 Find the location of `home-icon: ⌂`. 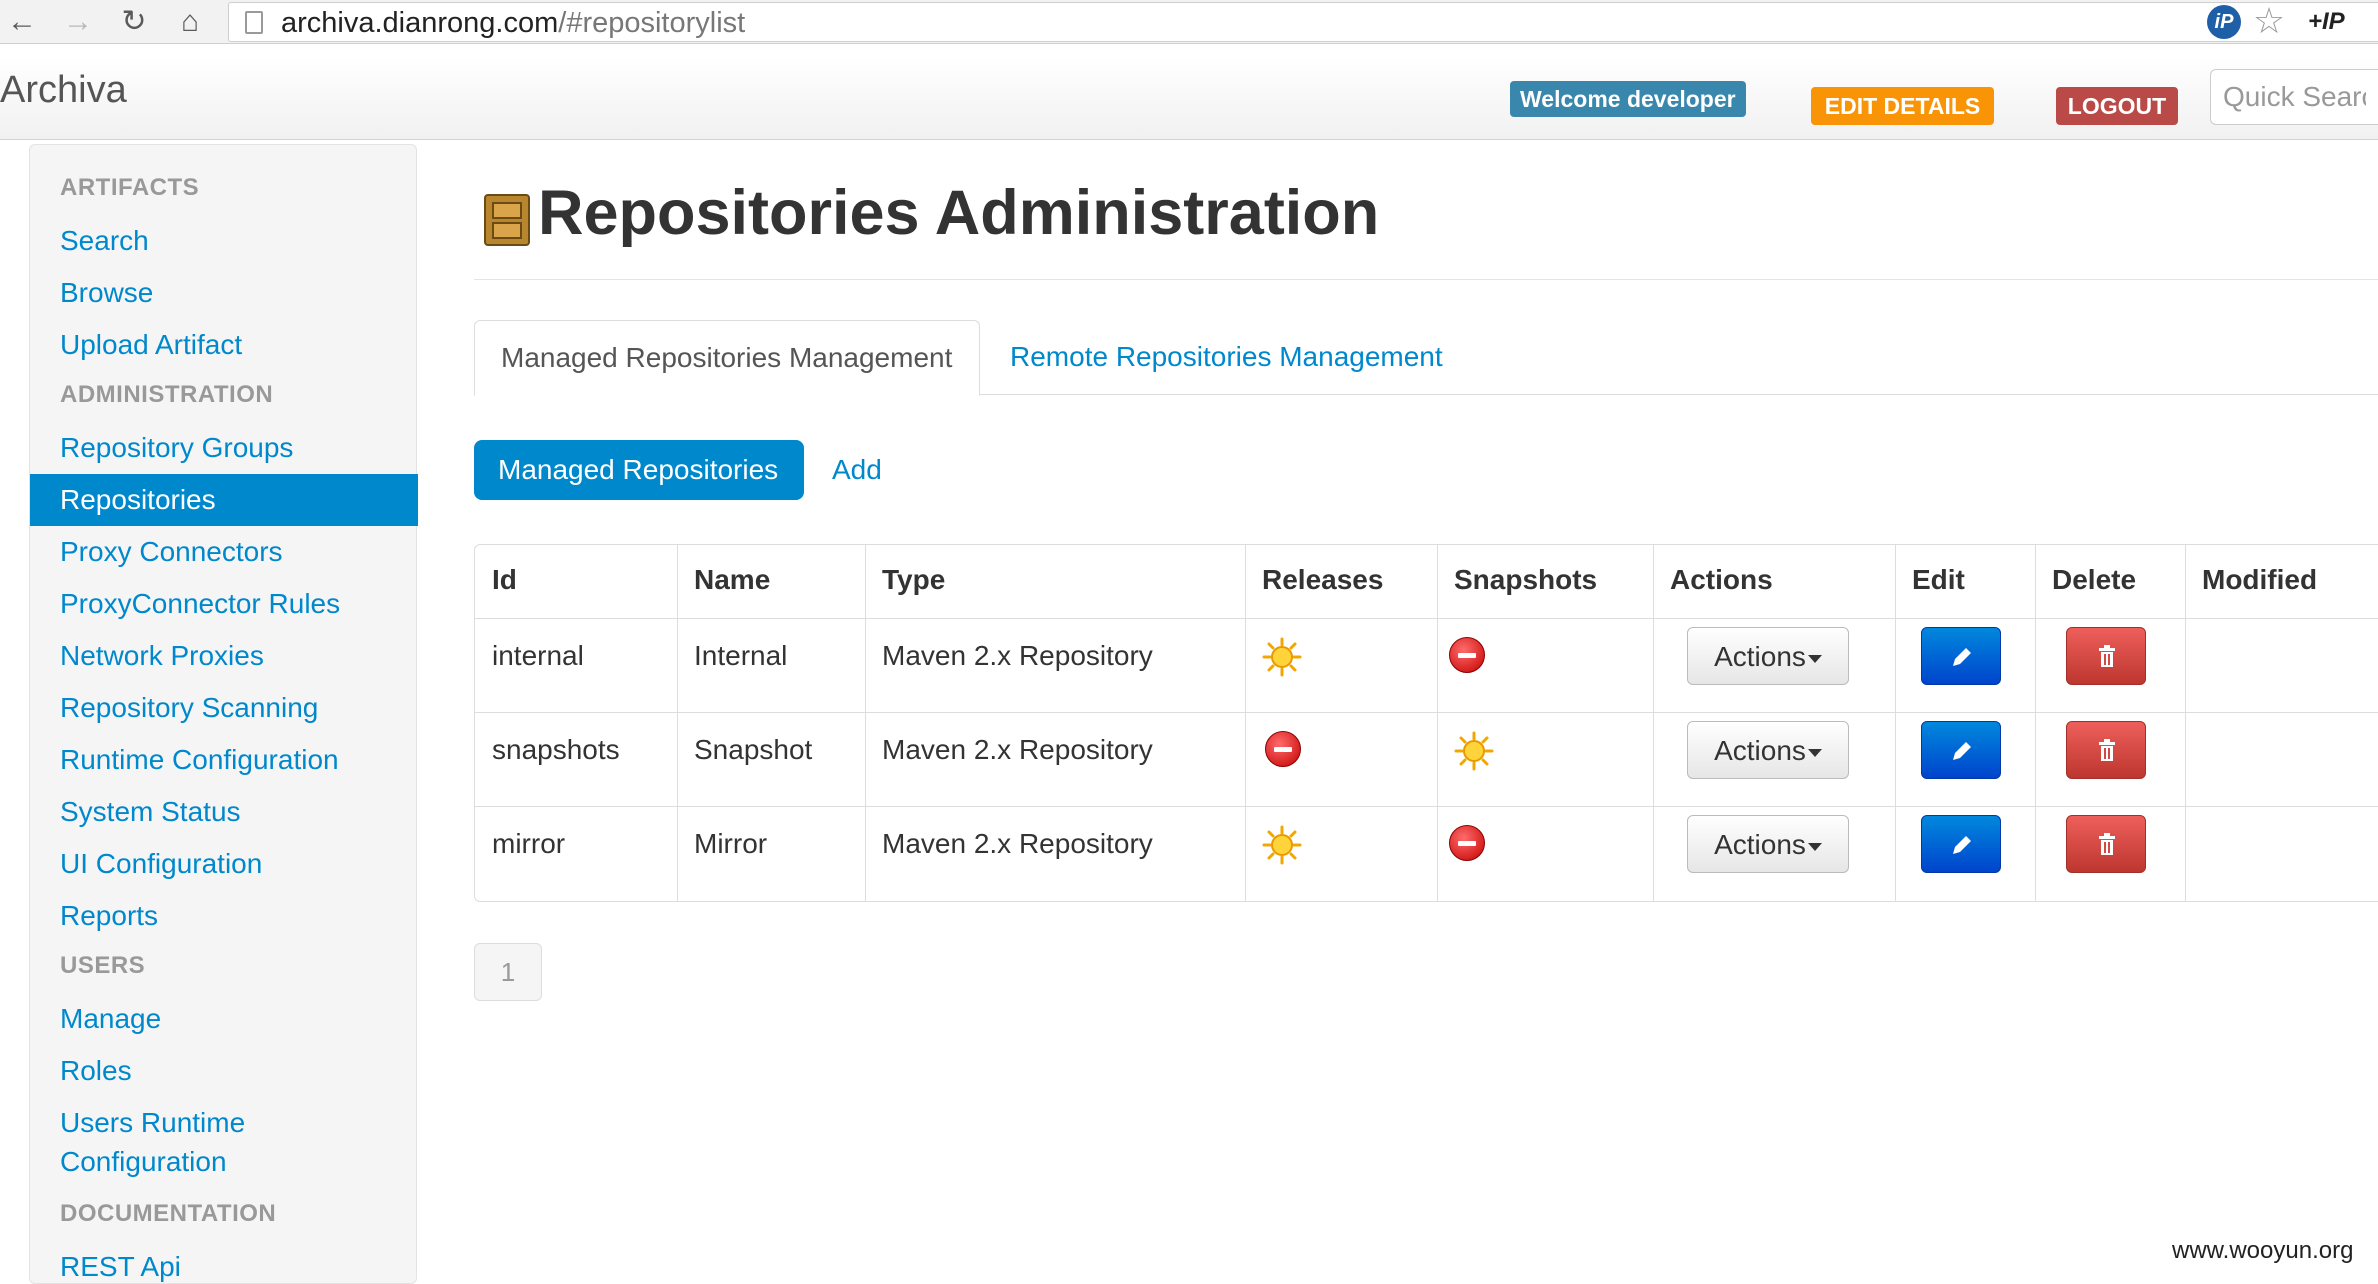

home-icon: ⌂ is located at coordinates (190, 22).